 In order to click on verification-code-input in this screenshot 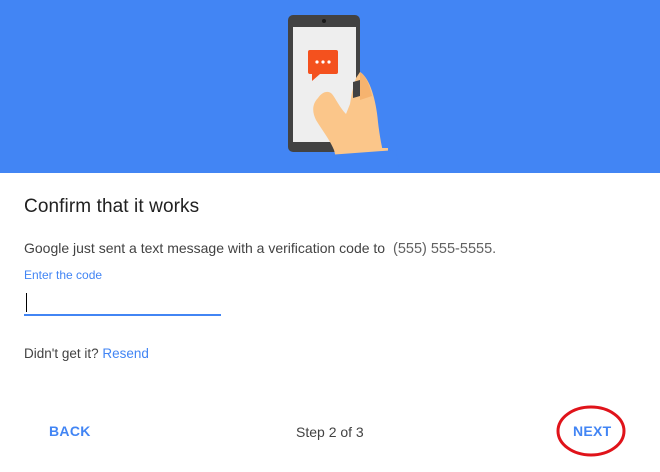, I will do `click(122, 302)`.